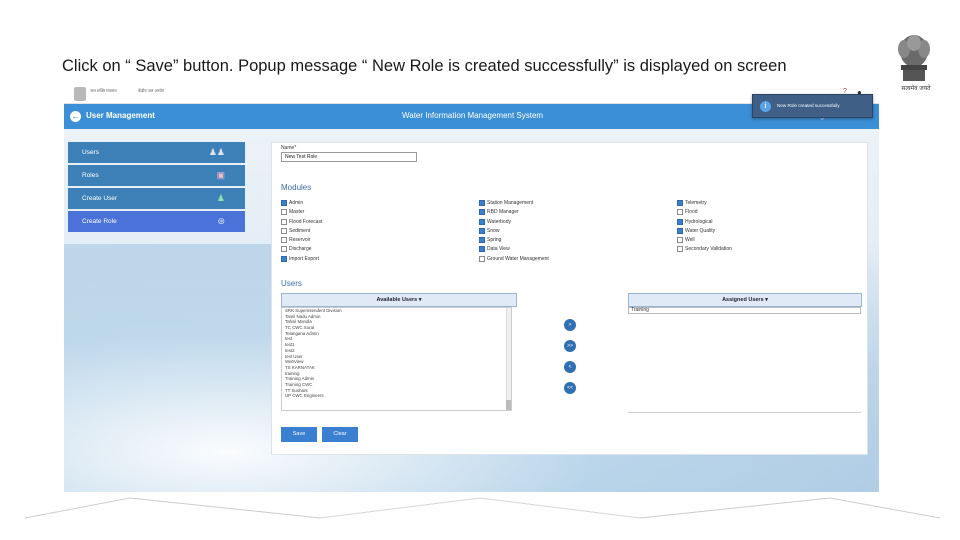 The height and width of the screenshot is (540, 960). I want to click on module-label: Discharge, so click(300, 249).